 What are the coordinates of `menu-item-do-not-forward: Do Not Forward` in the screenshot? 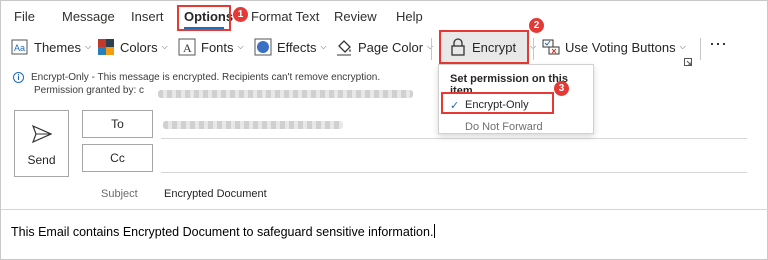 It's located at (504, 127).